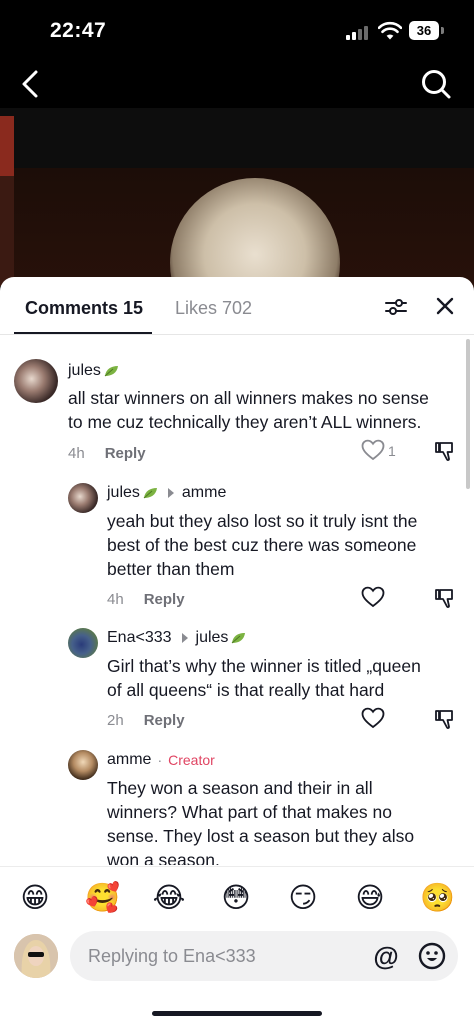 The height and width of the screenshot is (1026, 474). Describe the element at coordinates (84, 308) in the screenshot. I see `tab-comments: Comments 15` at that location.